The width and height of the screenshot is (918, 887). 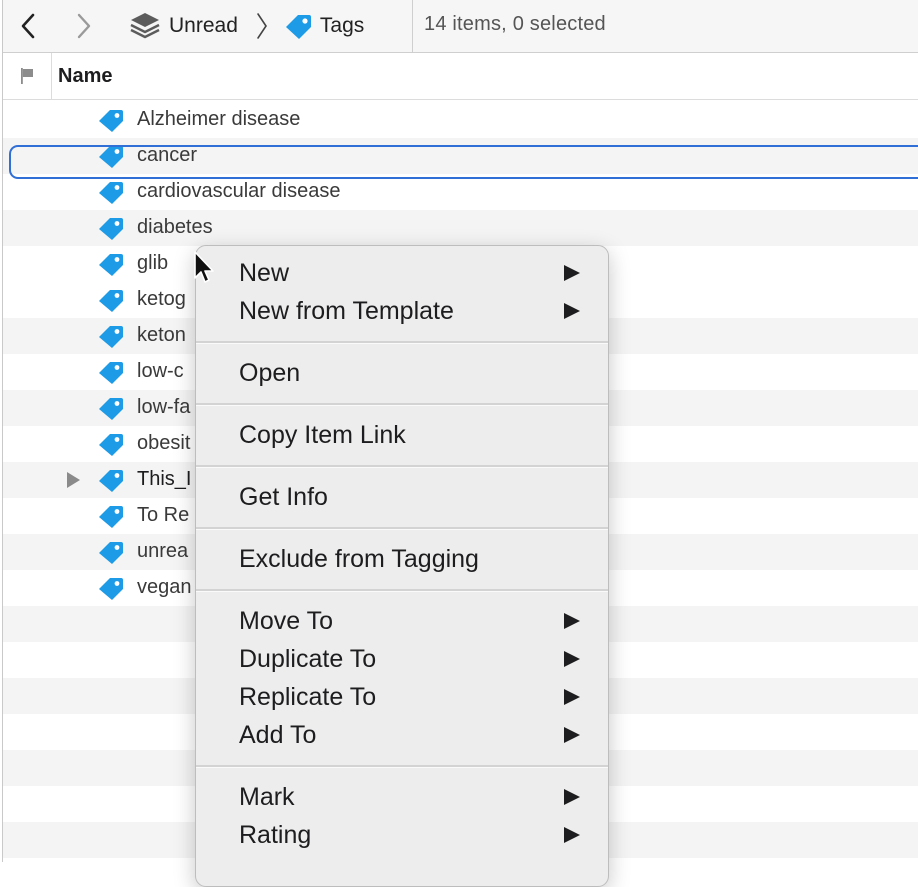 I want to click on row-label: Alzheimer disease, so click(x=219, y=119).